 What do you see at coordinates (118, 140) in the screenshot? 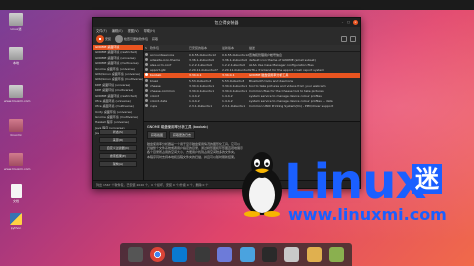
I see `origin-filter-button: 来源(R)` at bounding box center [118, 140].